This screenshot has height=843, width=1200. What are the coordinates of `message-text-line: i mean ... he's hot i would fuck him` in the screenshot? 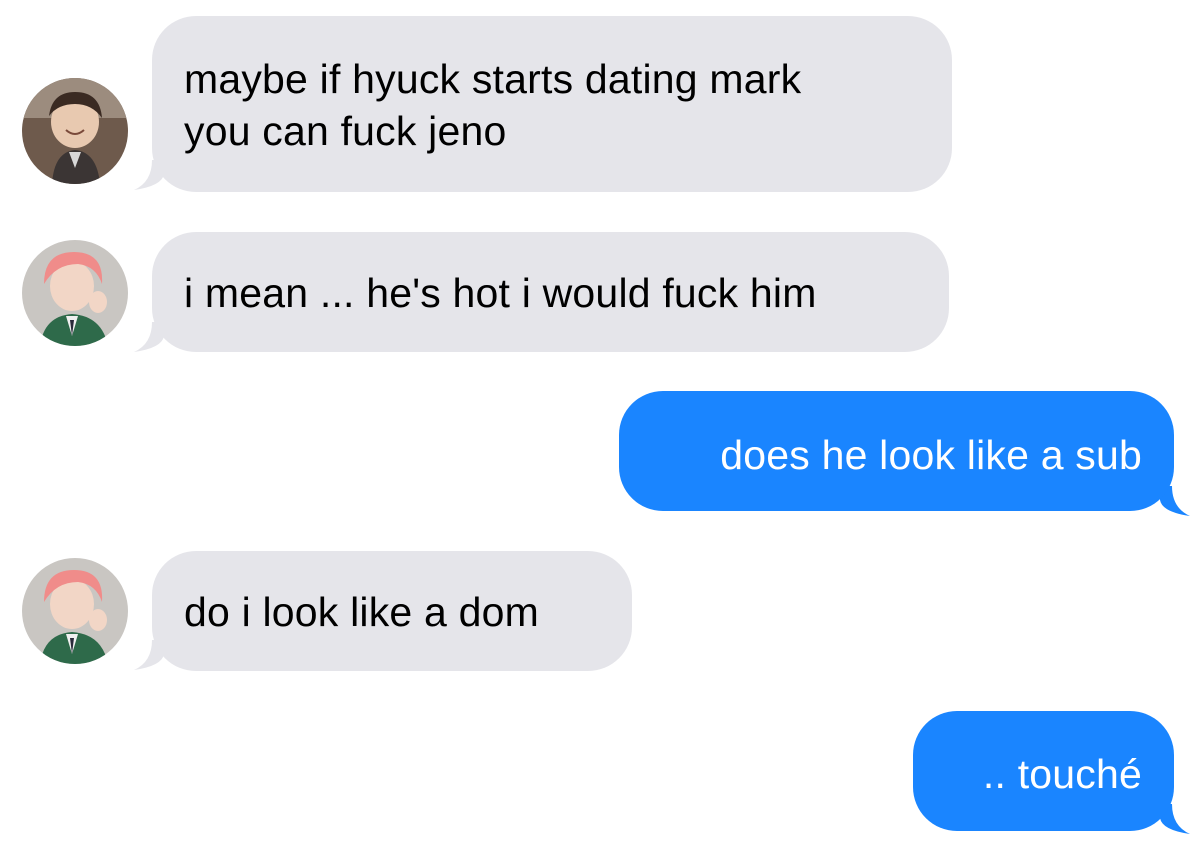 It's located at (500, 293).